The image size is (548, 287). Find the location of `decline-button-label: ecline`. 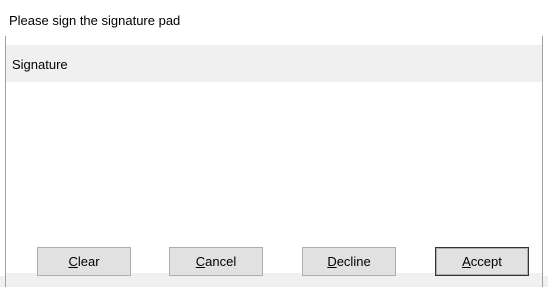

decline-button-label: ecline is located at coordinates (353, 261).